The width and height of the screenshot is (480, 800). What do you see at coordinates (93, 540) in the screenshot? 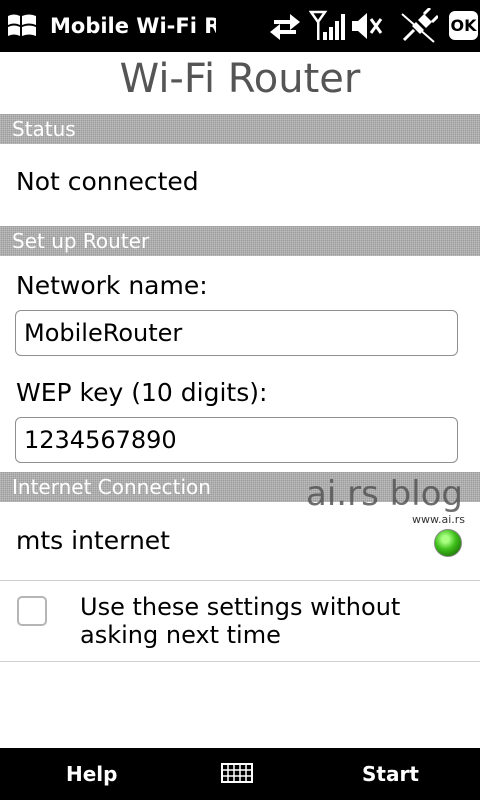
I see `internet-connection-name: mts internet` at bounding box center [93, 540].